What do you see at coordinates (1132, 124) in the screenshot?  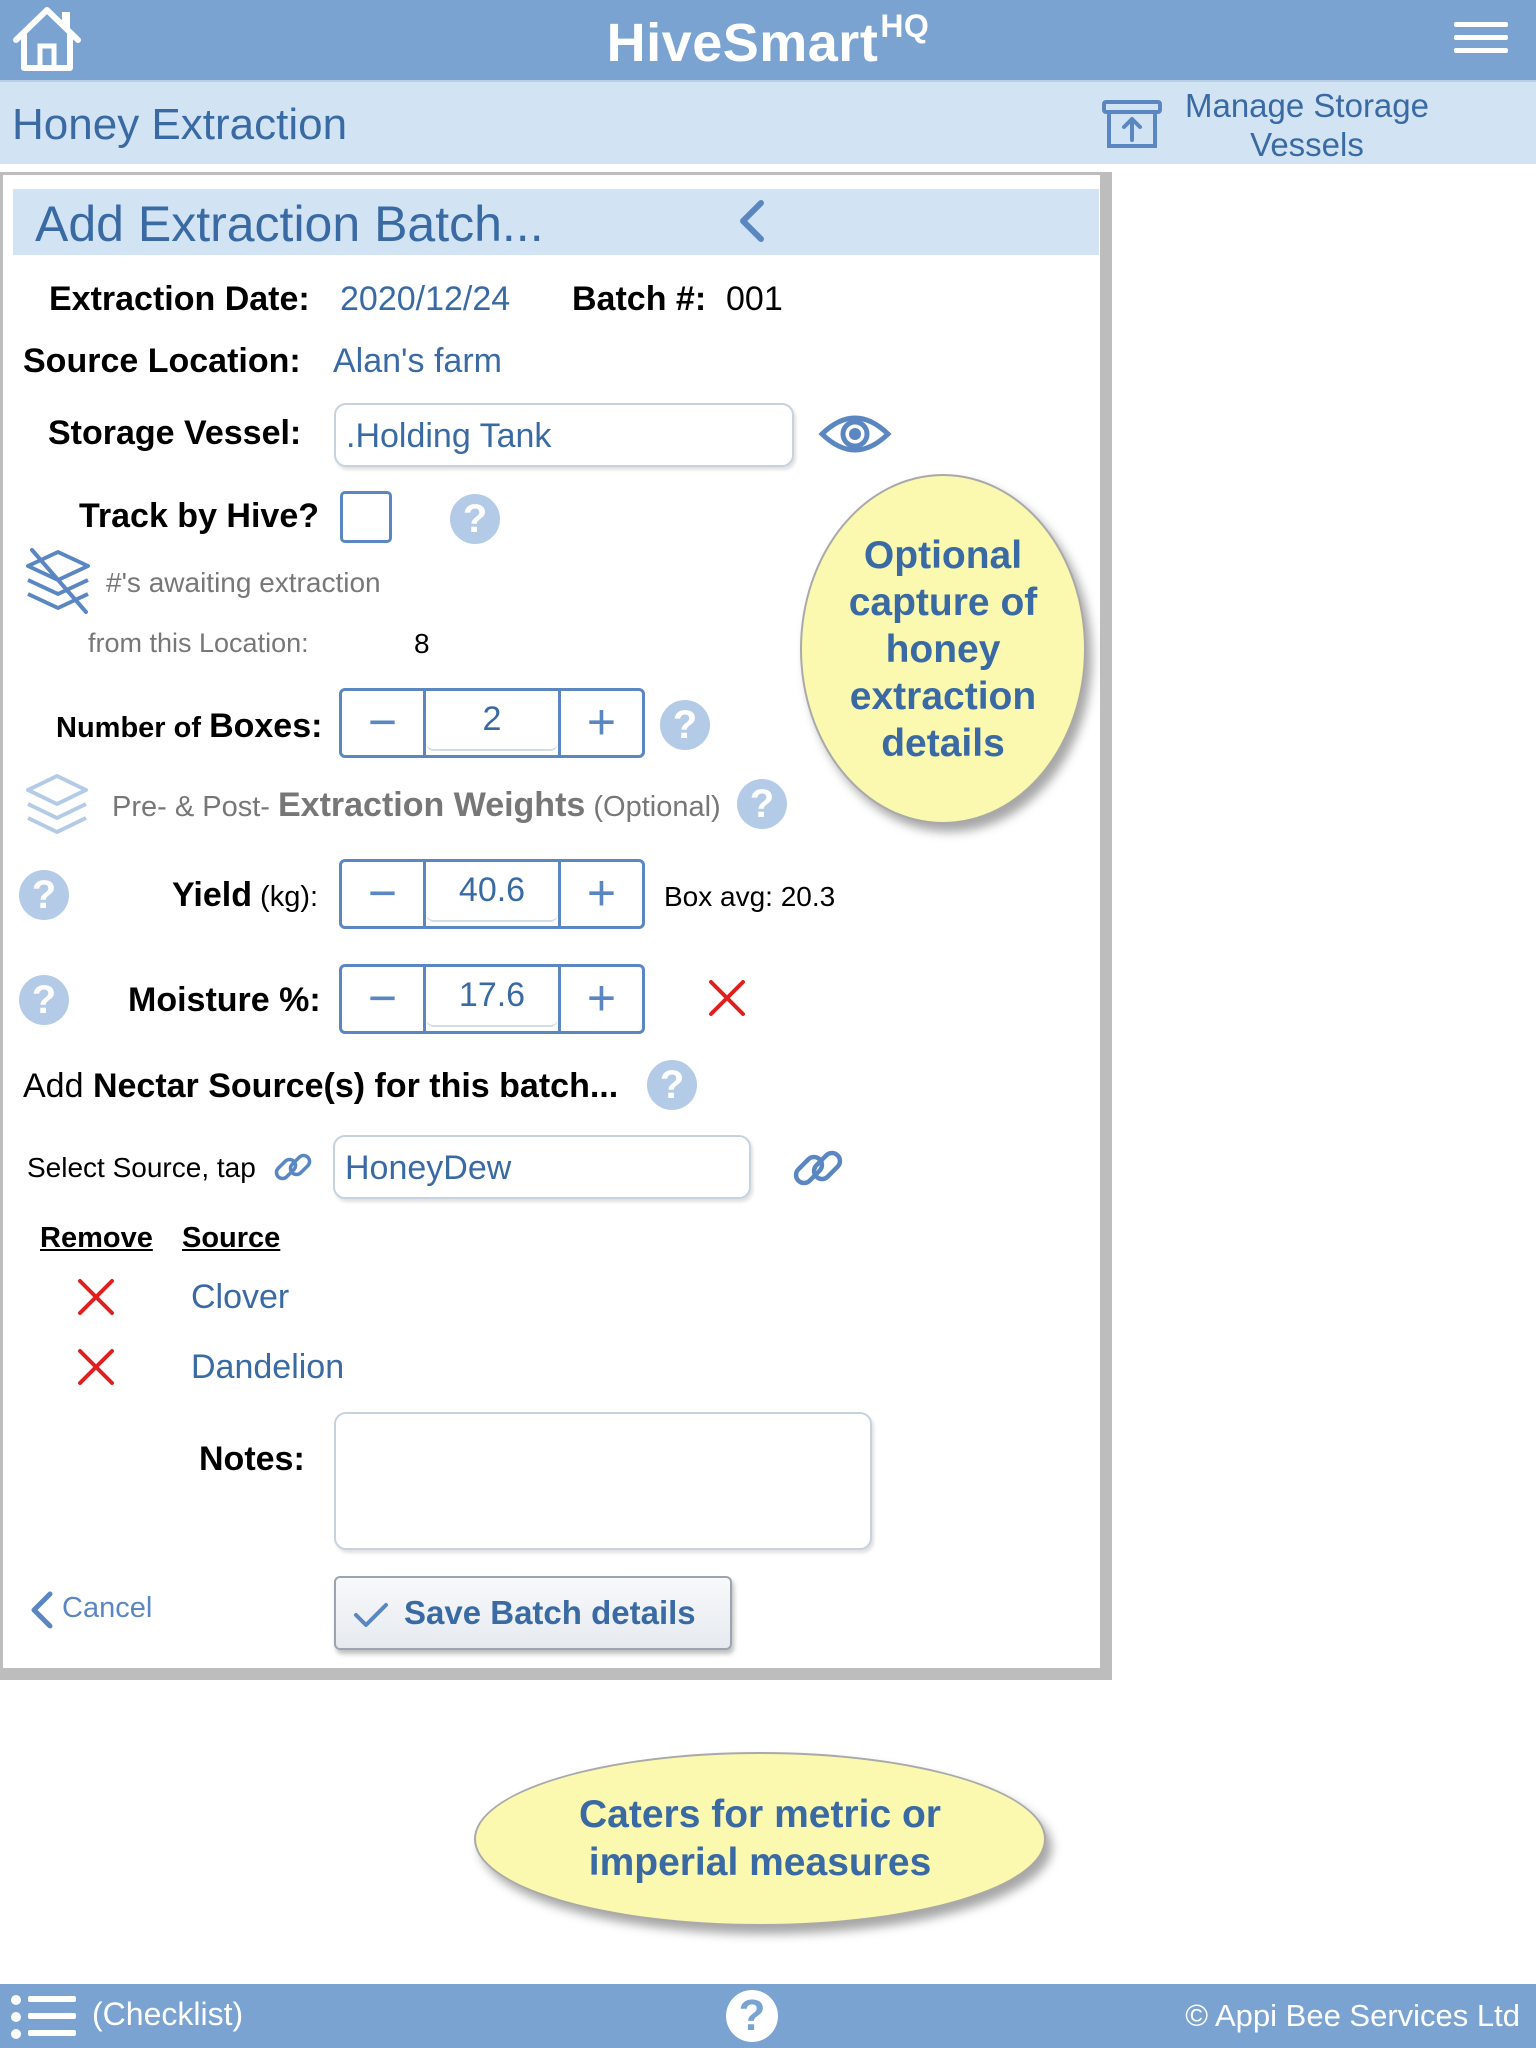 I see `storage-box-upload-icon` at bounding box center [1132, 124].